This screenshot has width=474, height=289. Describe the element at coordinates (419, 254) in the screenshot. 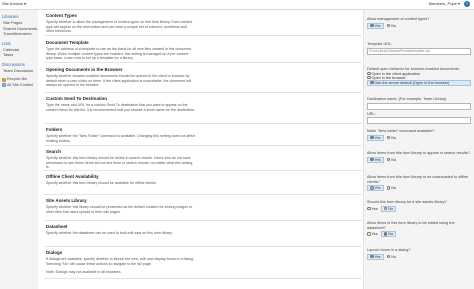

I see `control-dialogs: Launch forms in a dialog? Yes No` at that location.